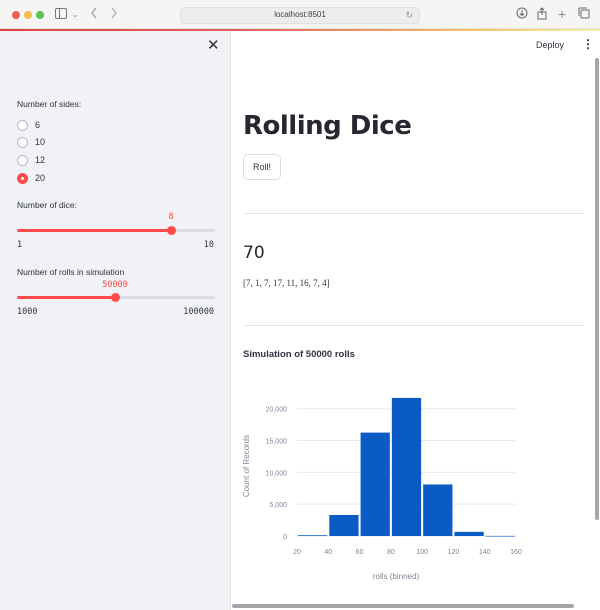 The width and height of the screenshot is (600, 610). I want to click on share-icon, so click(542, 15).